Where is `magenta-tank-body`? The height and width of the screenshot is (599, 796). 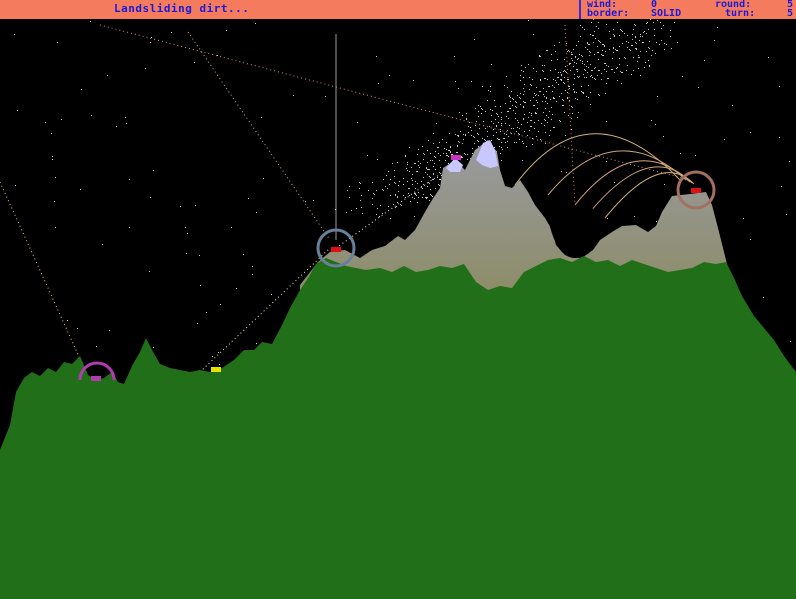
magenta-tank-body is located at coordinates (456, 157).